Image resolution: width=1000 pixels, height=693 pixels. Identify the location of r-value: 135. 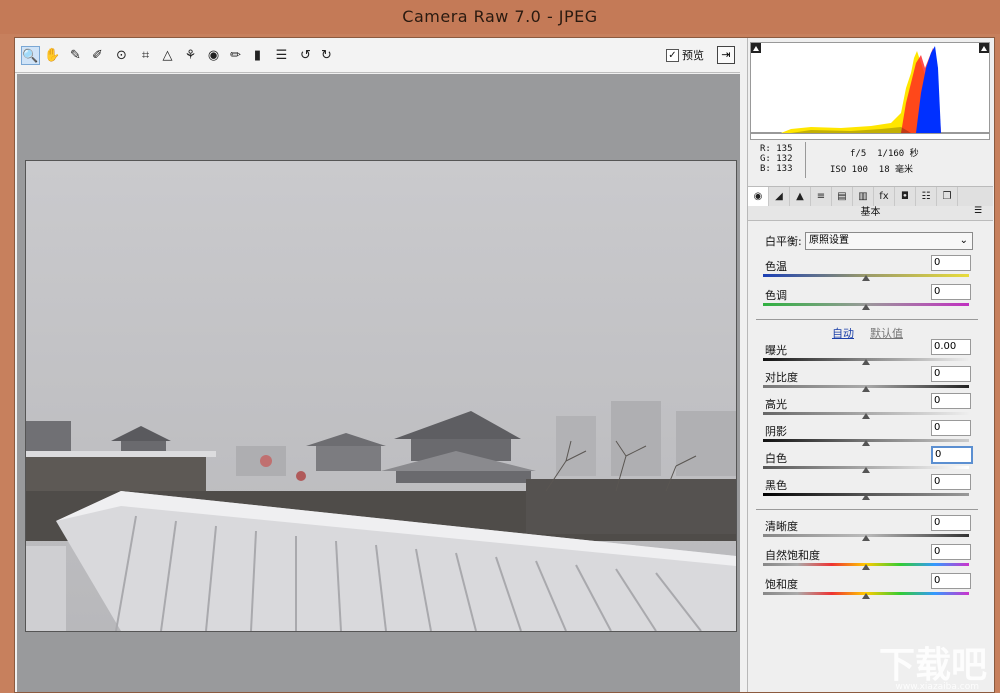
(784, 149).